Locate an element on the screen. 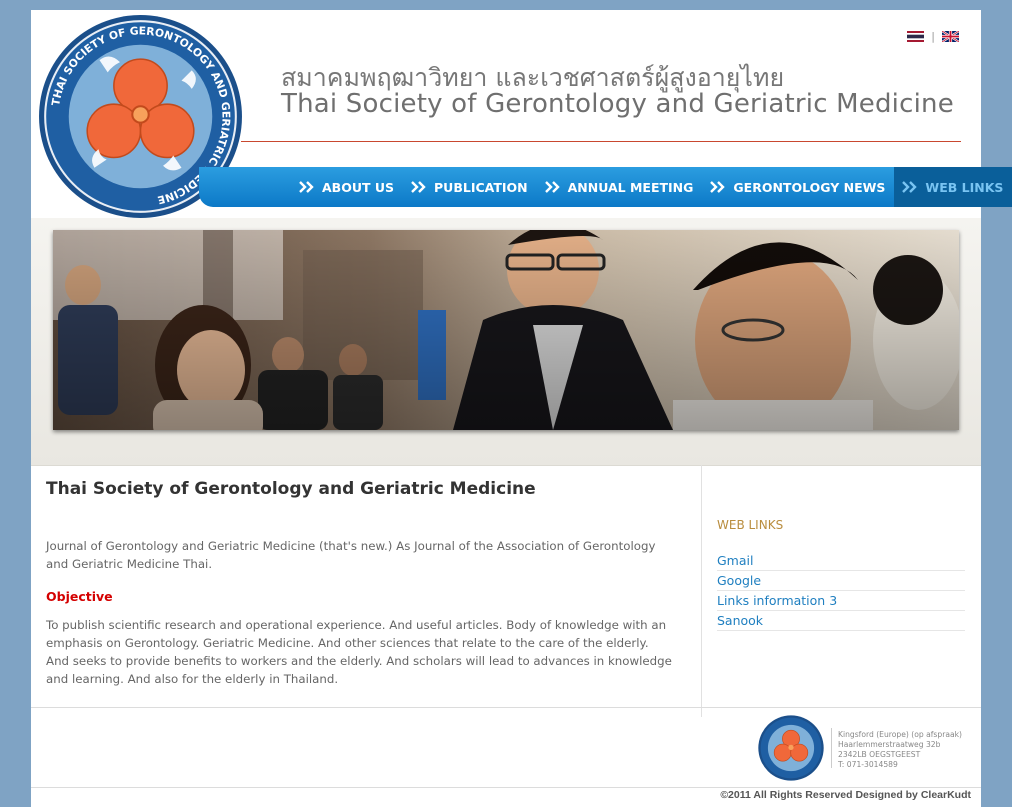  nav-publication-label: PUBLICATION is located at coordinates (481, 187).